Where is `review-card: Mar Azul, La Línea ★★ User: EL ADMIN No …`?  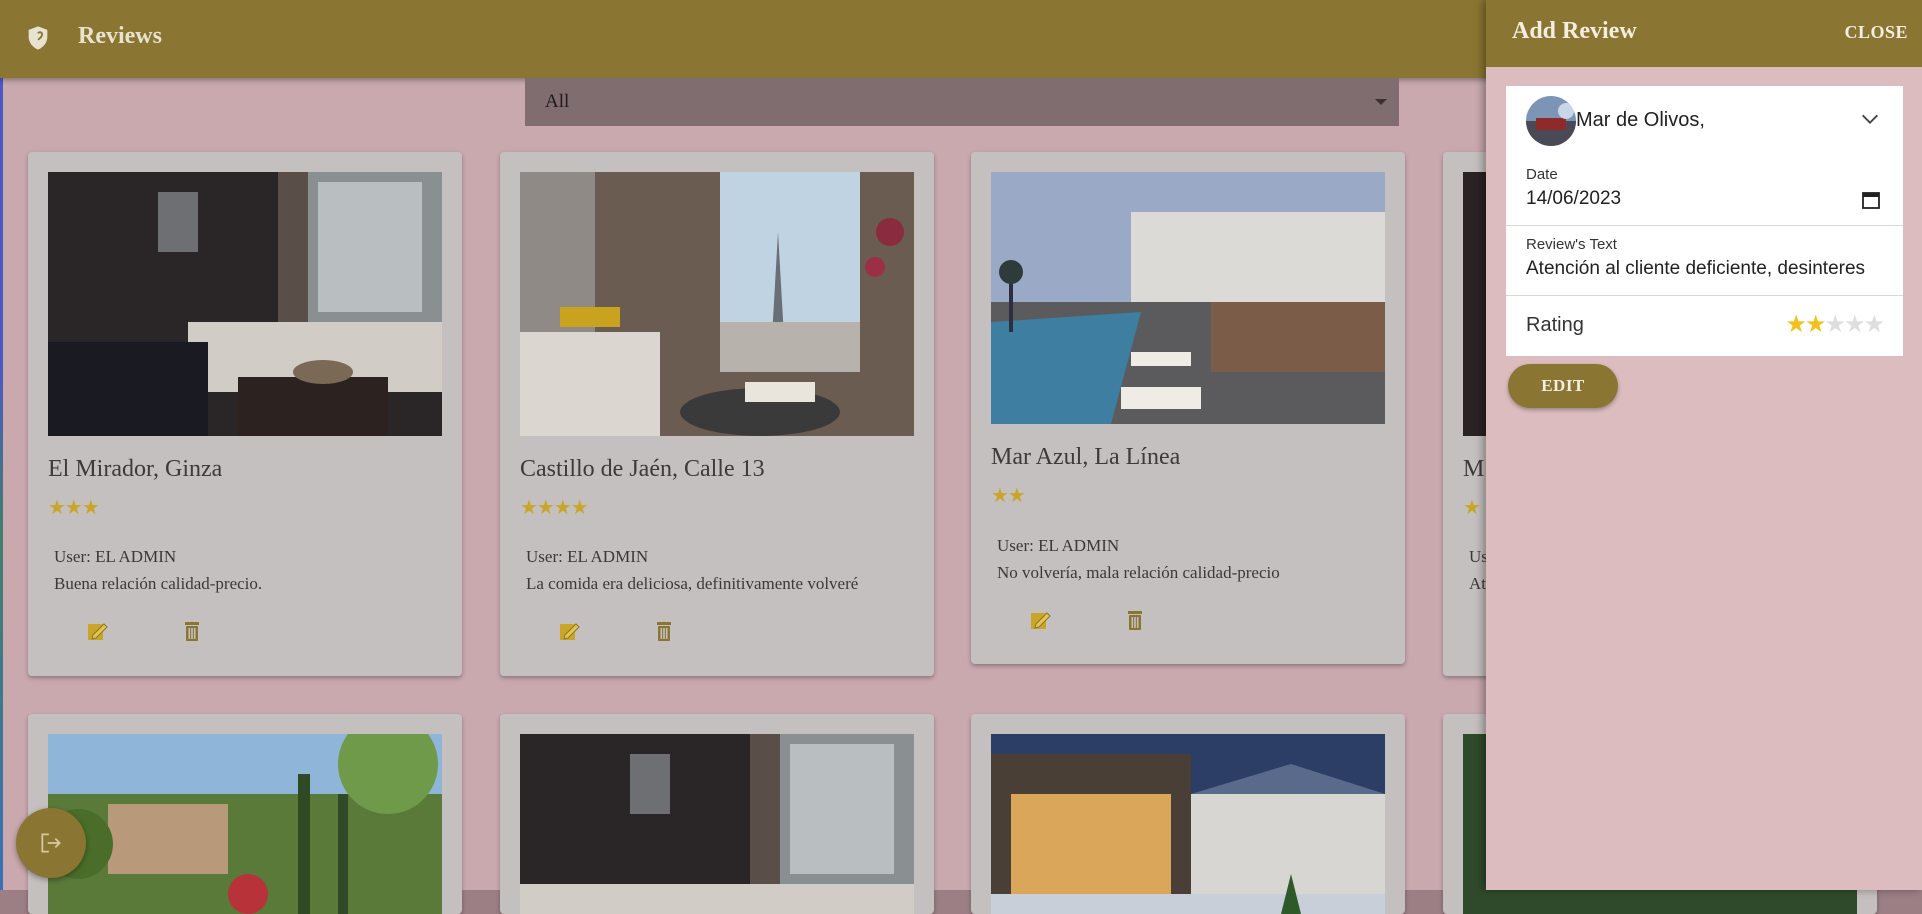 review-card: Mar Azul, La Línea ★★ User: EL ADMIN No … is located at coordinates (1188, 408).